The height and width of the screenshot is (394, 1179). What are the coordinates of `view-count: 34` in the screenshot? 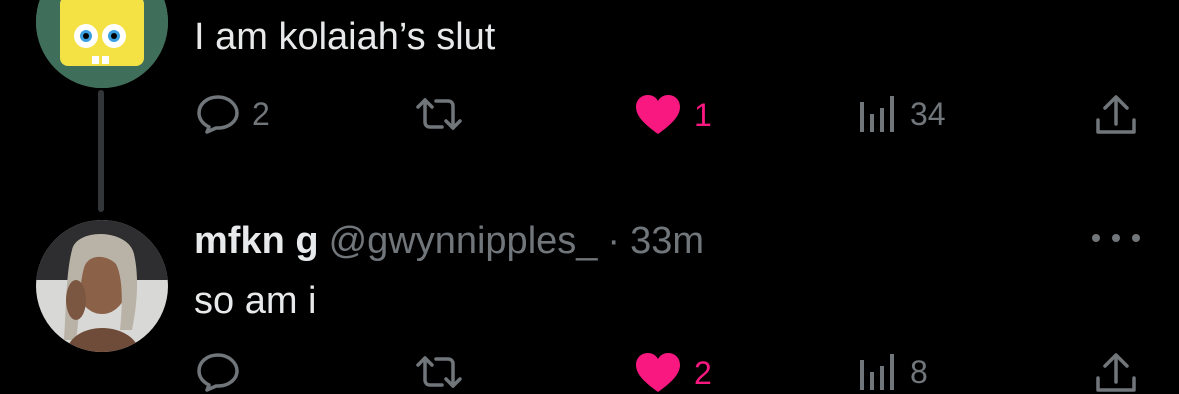 It's located at (928, 113).